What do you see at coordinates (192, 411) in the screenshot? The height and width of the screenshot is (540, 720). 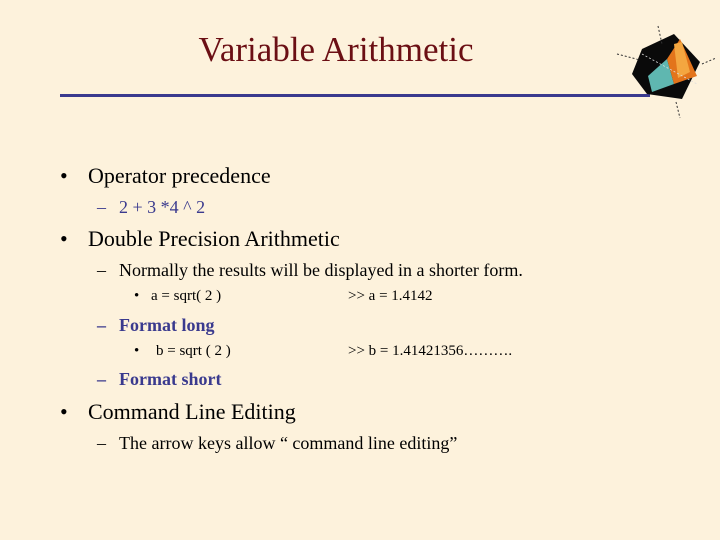 I see `bullet-command-line-editing: Command Line Editing` at bounding box center [192, 411].